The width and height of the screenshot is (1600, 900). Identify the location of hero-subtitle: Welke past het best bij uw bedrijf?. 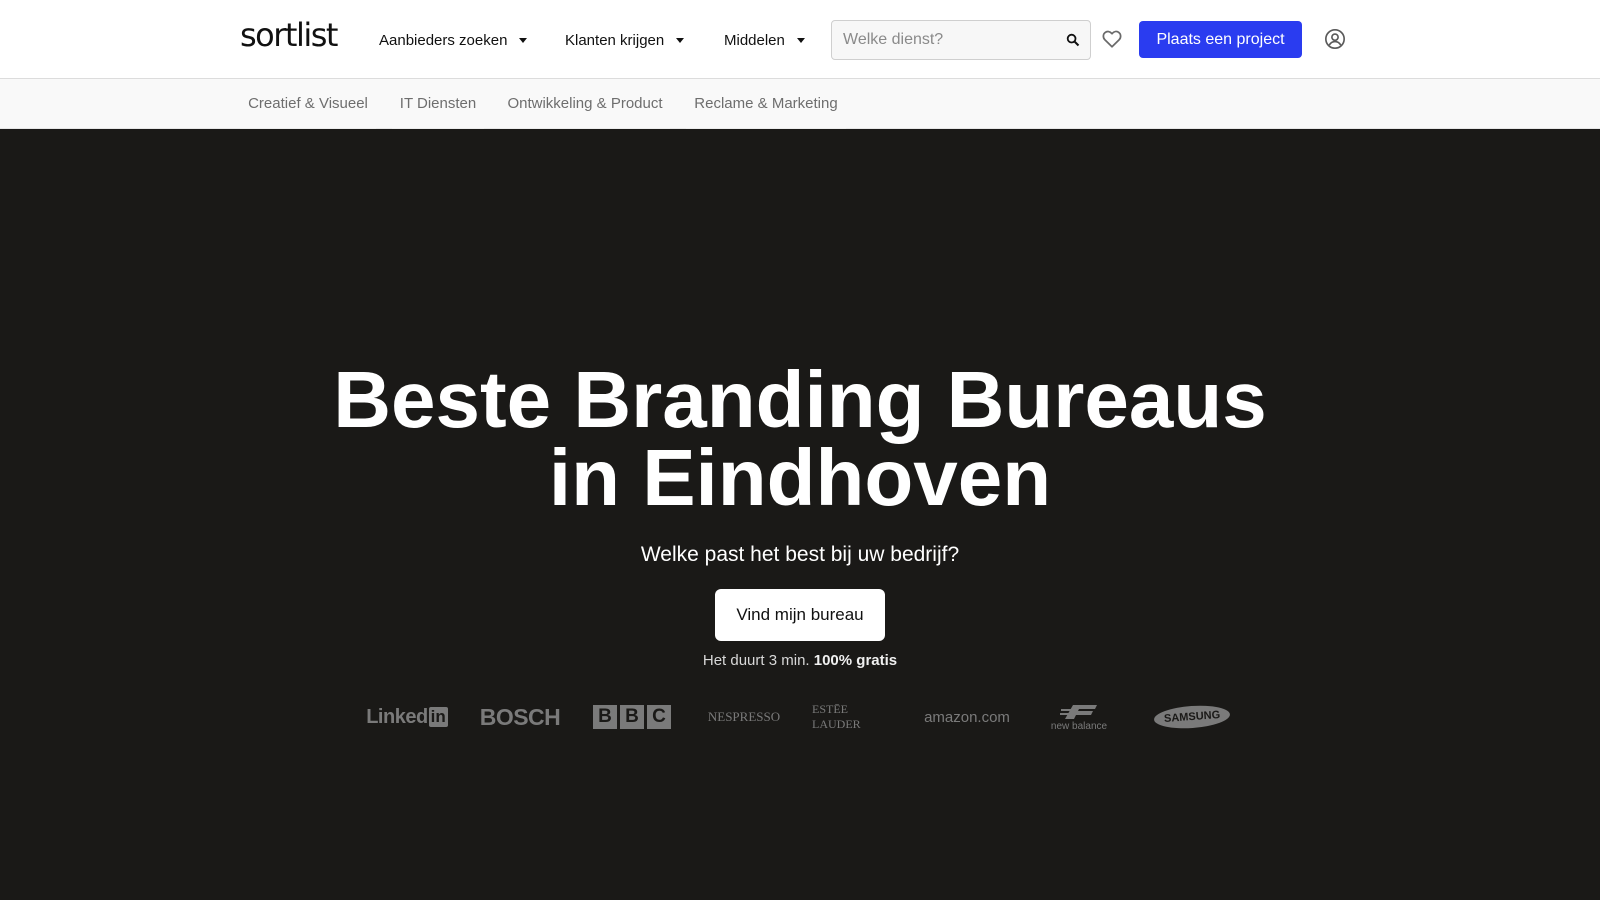
(800, 554).